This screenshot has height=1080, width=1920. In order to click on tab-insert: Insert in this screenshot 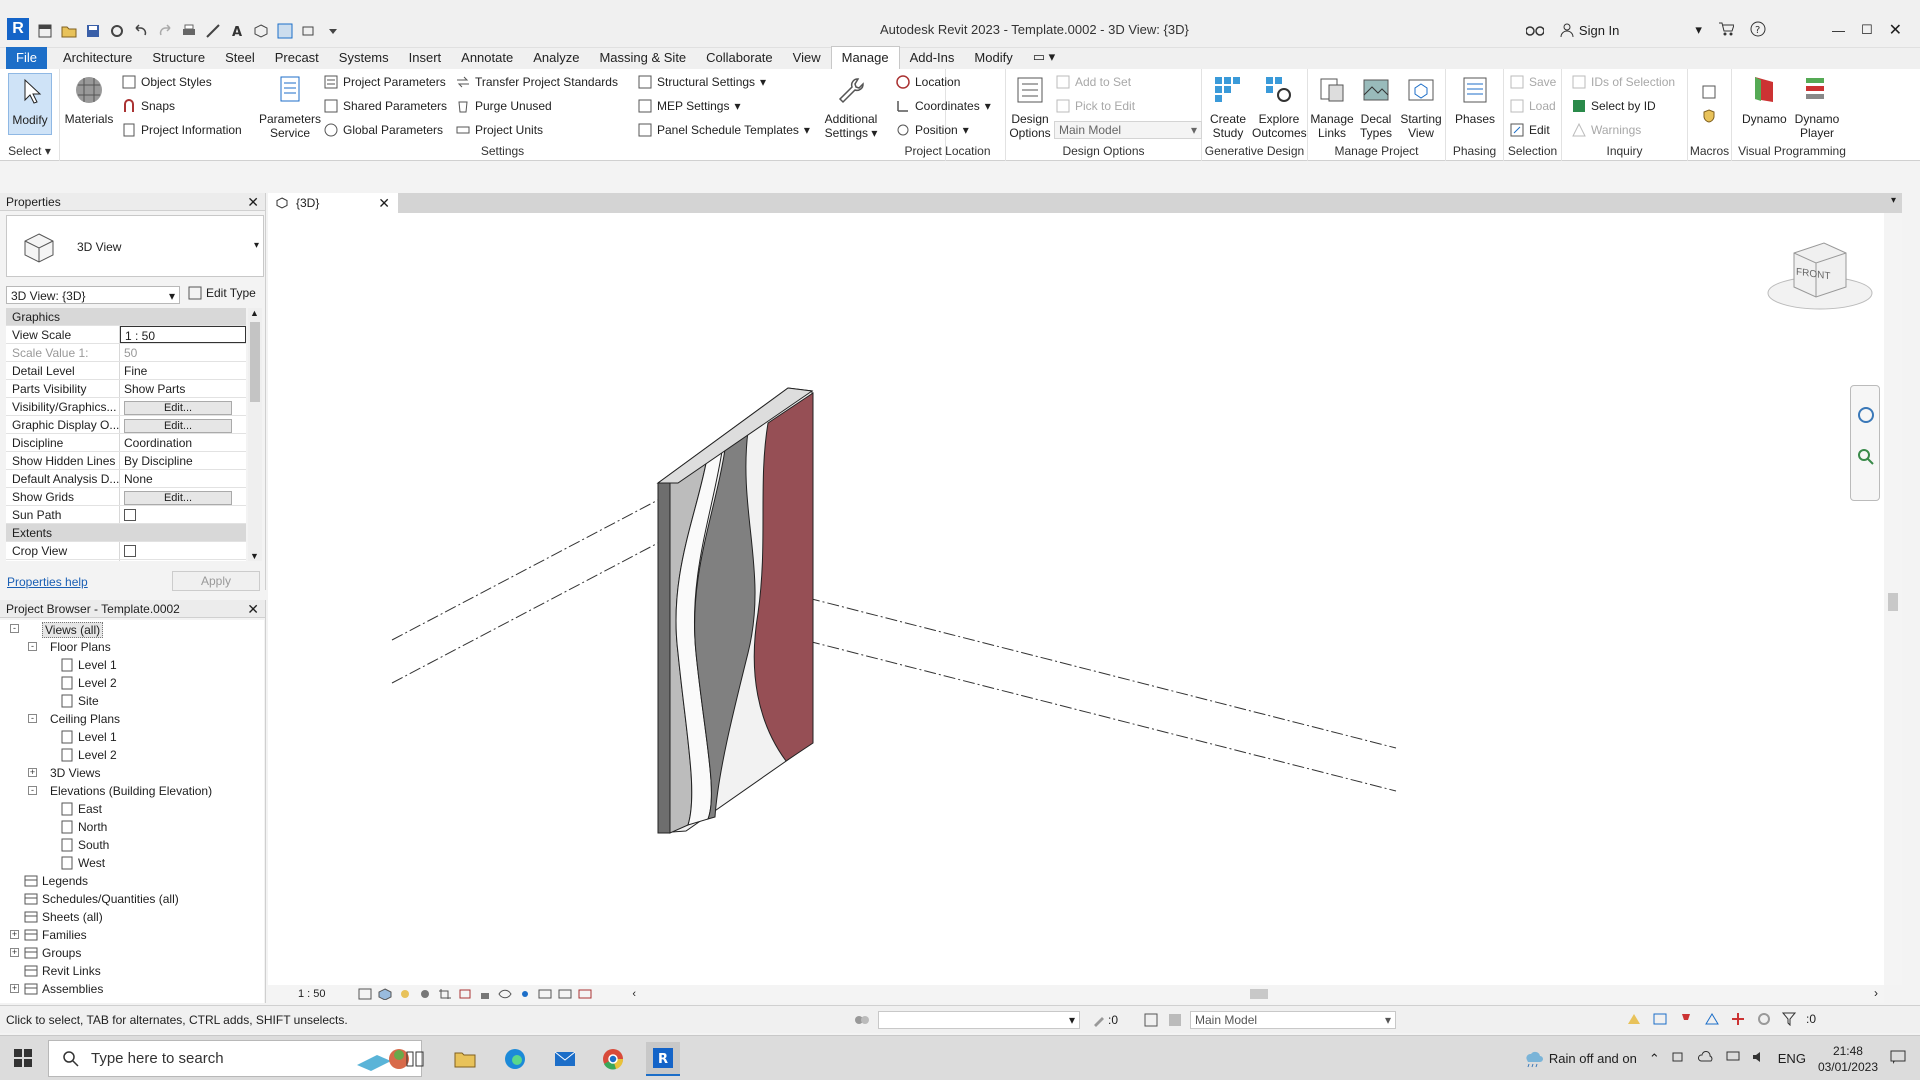, I will do `click(425, 58)`.